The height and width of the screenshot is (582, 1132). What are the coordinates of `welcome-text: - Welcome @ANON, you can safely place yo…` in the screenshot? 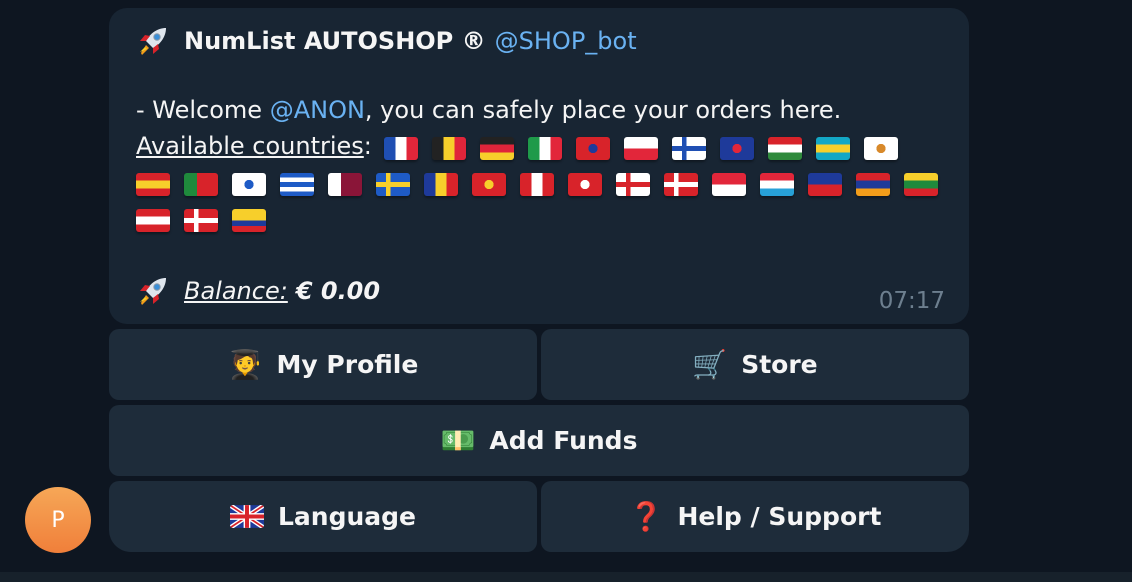 It's located at (488, 110).